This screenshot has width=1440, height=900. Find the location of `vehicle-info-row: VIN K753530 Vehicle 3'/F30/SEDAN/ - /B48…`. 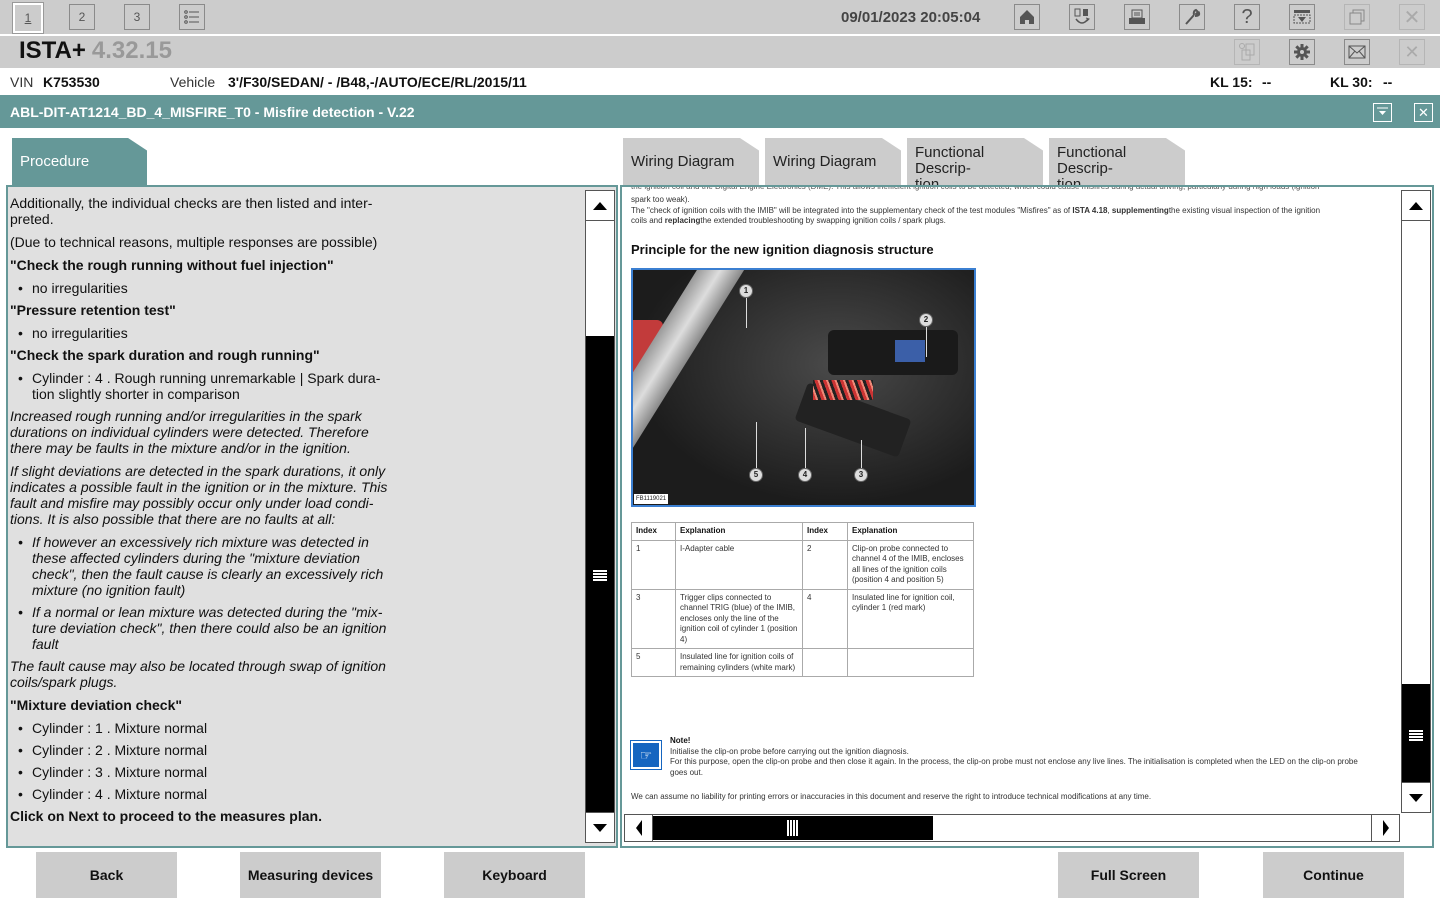

vehicle-info-row: VIN K753530 Vehicle 3'/F30/SEDAN/ - /B48… is located at coordinates (720, 81).